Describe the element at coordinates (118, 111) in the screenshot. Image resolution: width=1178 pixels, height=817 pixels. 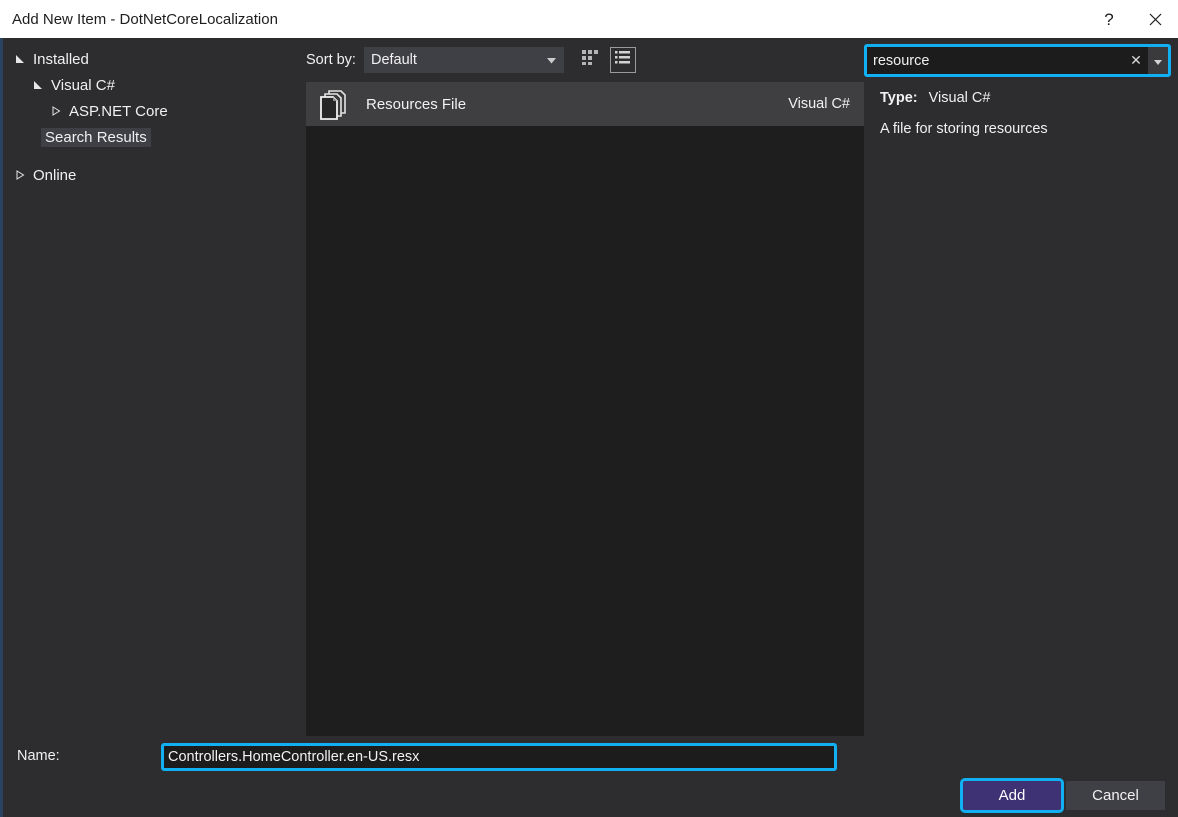
I see `sidebar-item-label: ASP.NET Core` at that location.